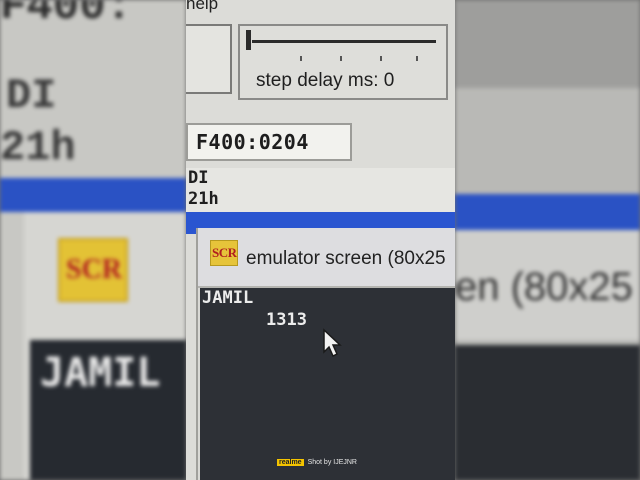 This screenshot has width=640, height=480. I want to click on bg-register-value: 21h, so click(38, 148).